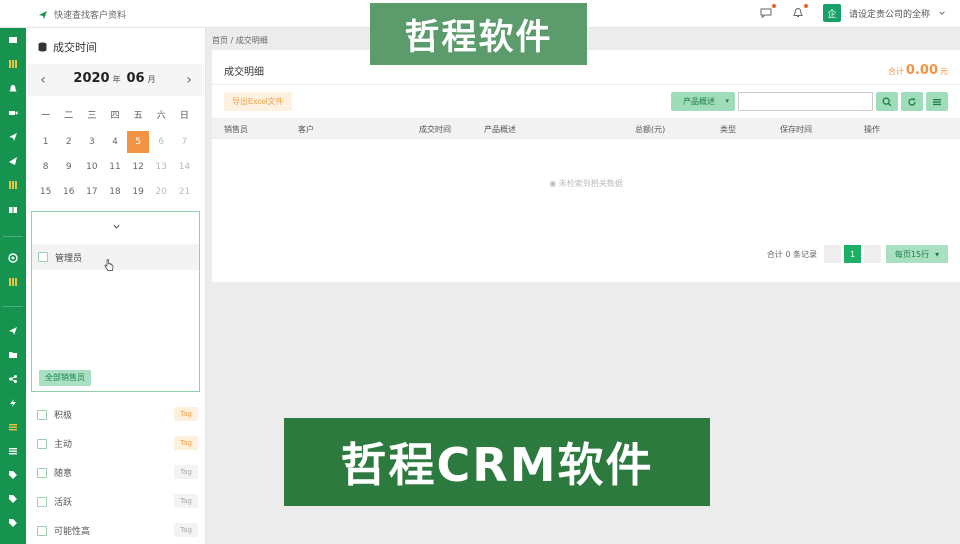 The width and height of the screenshot is (960, 544). Describe the element at coordinates (13, 331) in the screenshot. I see `nav-paper-plane-icon` at that location.